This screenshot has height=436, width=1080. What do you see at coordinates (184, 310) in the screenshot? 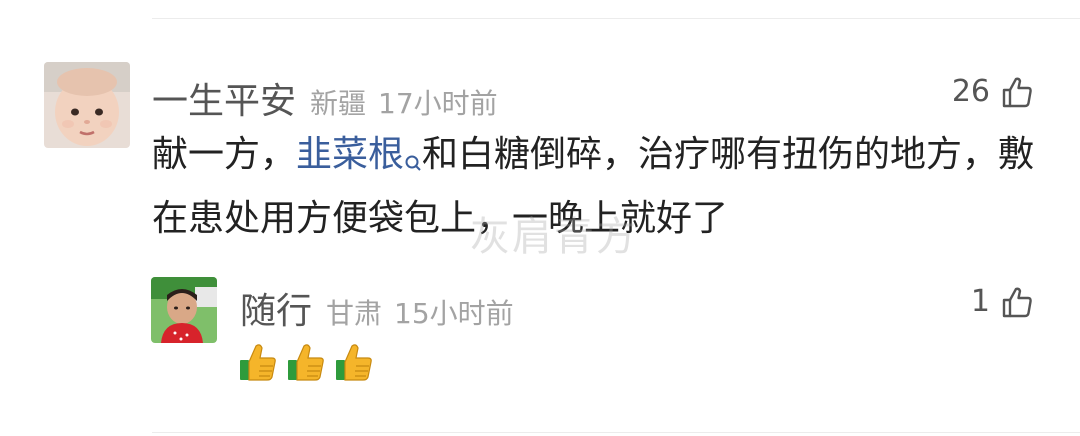
I see `replier-avatar` at bounding box center [184, 310].